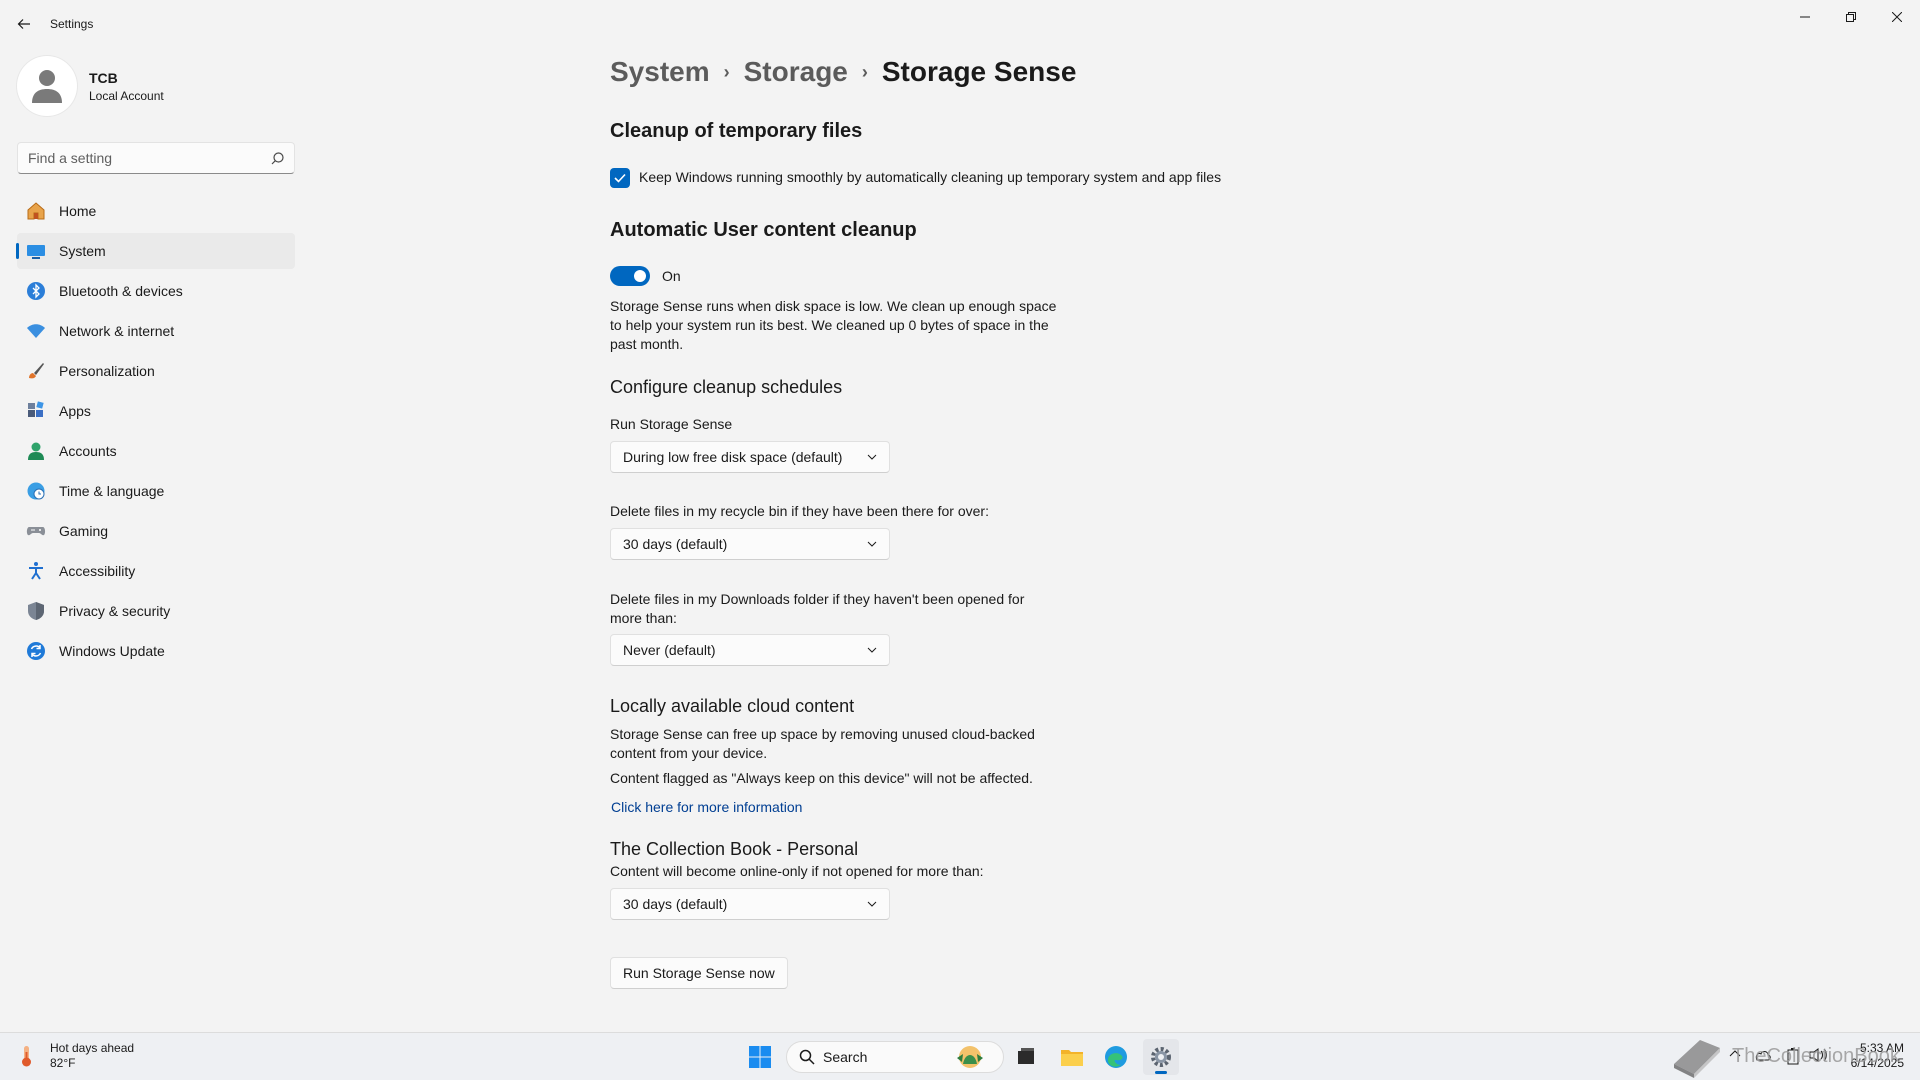 The height and width of the screenshot is (1080, 1920). Describe the element at coordinates (36, 211) in the screenshot. I see `home-icon` at that location.